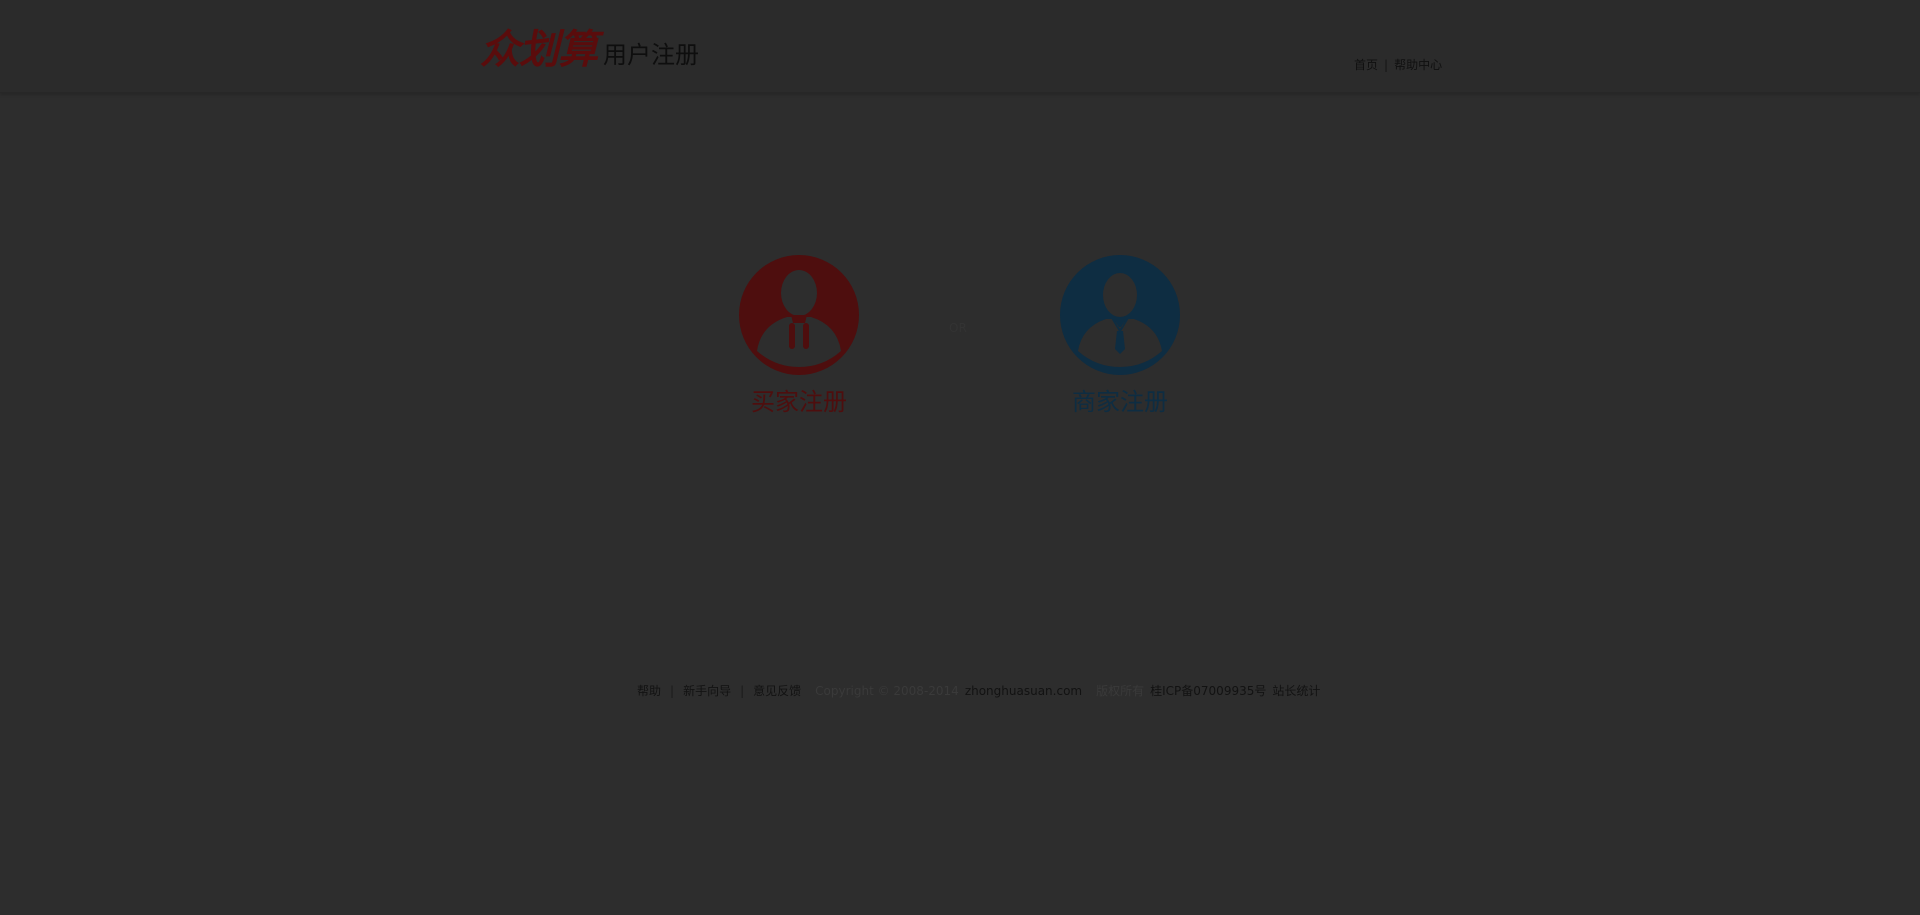 The image size is (1920, 915). What do you see at coordinates (799, 402) in the screenshot?
I see `buyer-register-label: 买家注册` at bounding box center [799, 402].